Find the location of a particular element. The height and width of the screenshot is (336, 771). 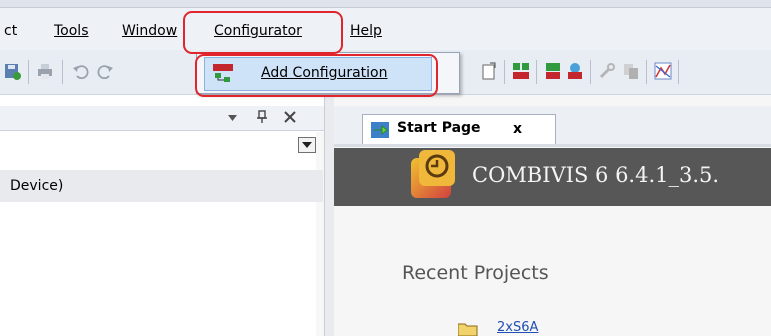

start-page-banner: COMBIVIS 6 6.4.1_3.5. is located at coordinates (552, 177).